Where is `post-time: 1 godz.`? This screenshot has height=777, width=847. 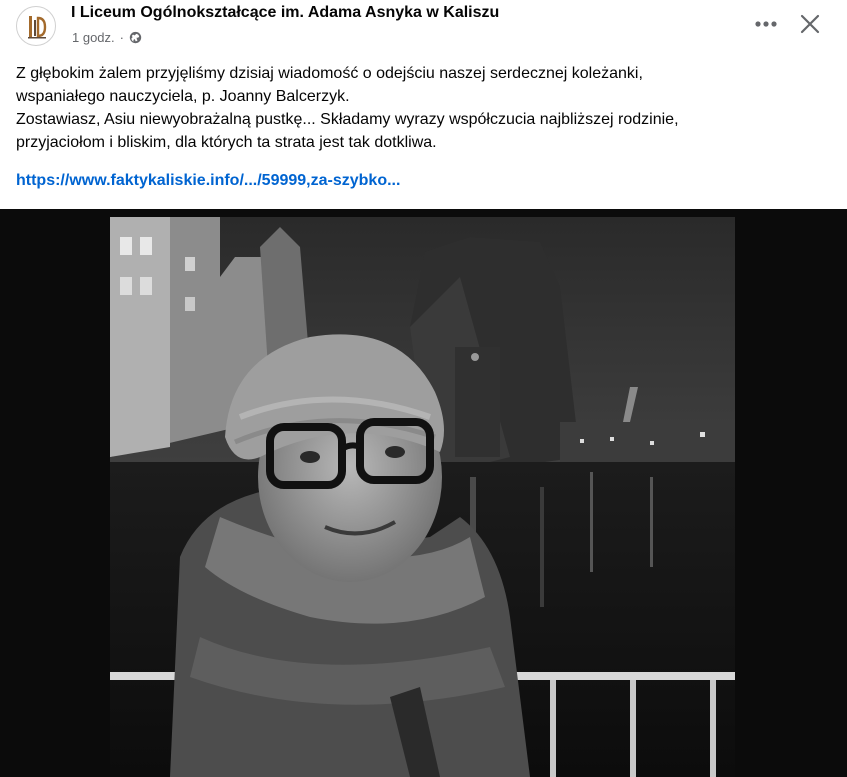 post-time: 1 godz. is located at coordinates (93, 37).